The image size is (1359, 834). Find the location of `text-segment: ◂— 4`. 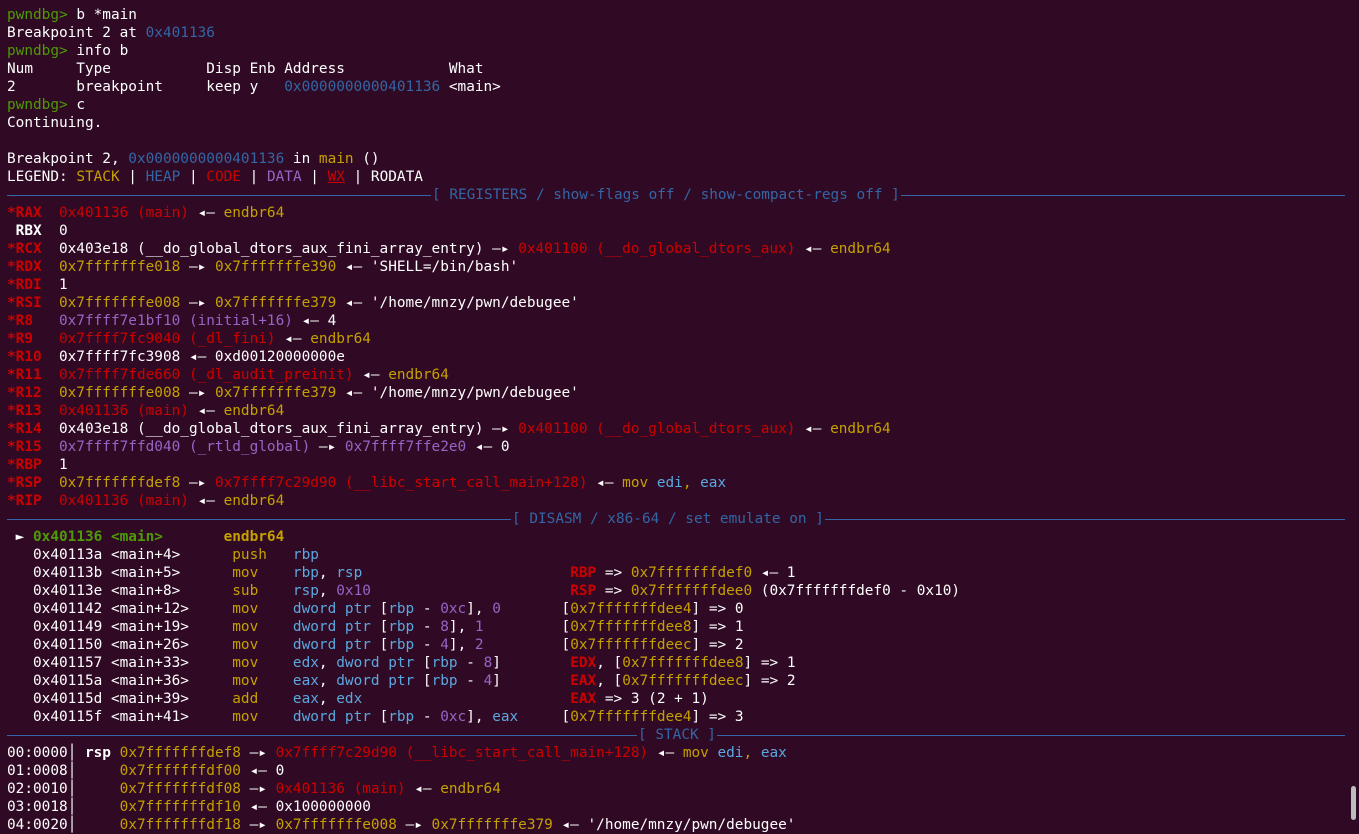

text-segment: ◂— 4 is located at coordinates (314, 321).